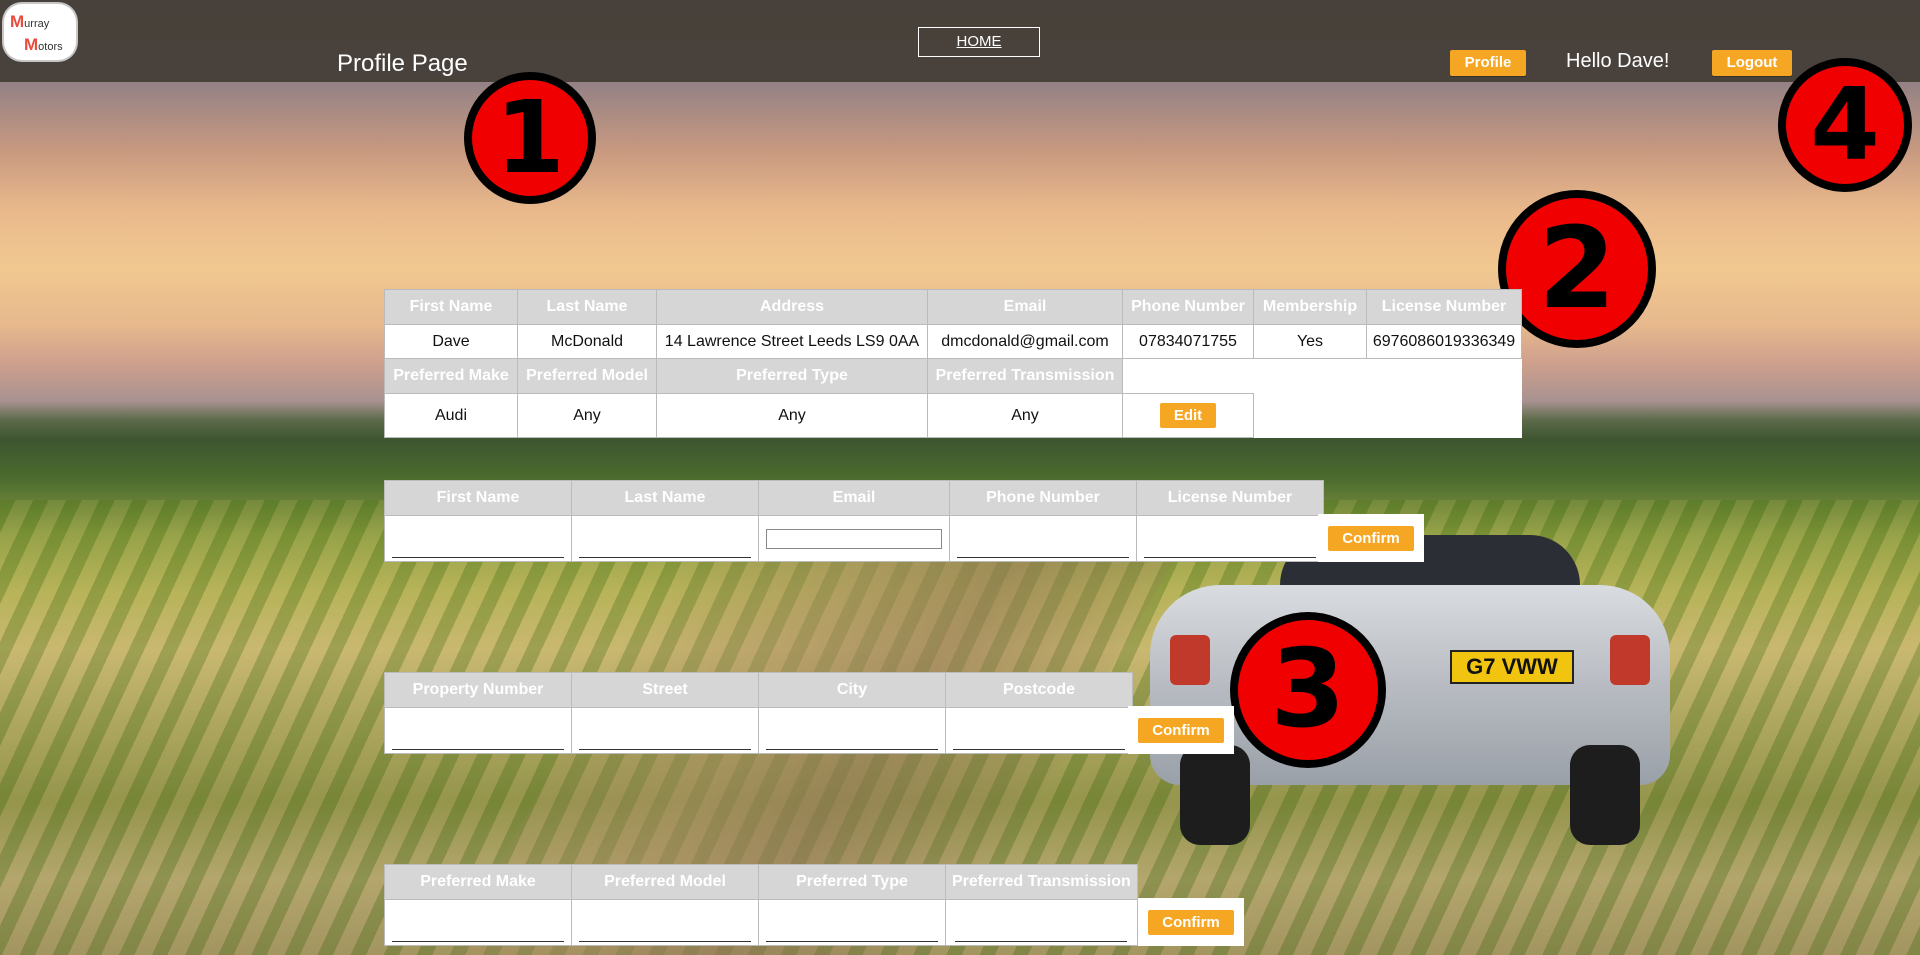 The width and height of the screenshot is (1920, 955). Describe the element at coordinates (1845, 125) in the screenshot. I see `annotation-marker-4: 4` at that location.